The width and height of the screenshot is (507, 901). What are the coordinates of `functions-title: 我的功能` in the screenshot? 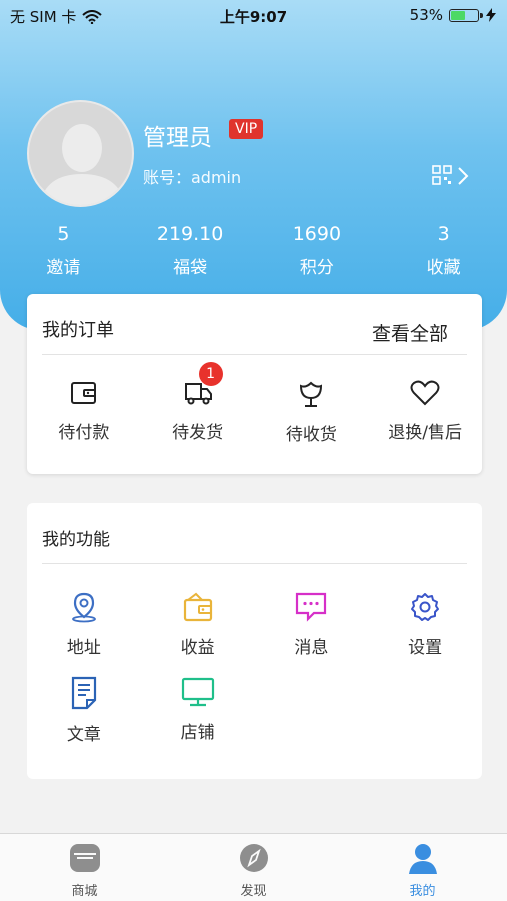 It's located at (76, 540).